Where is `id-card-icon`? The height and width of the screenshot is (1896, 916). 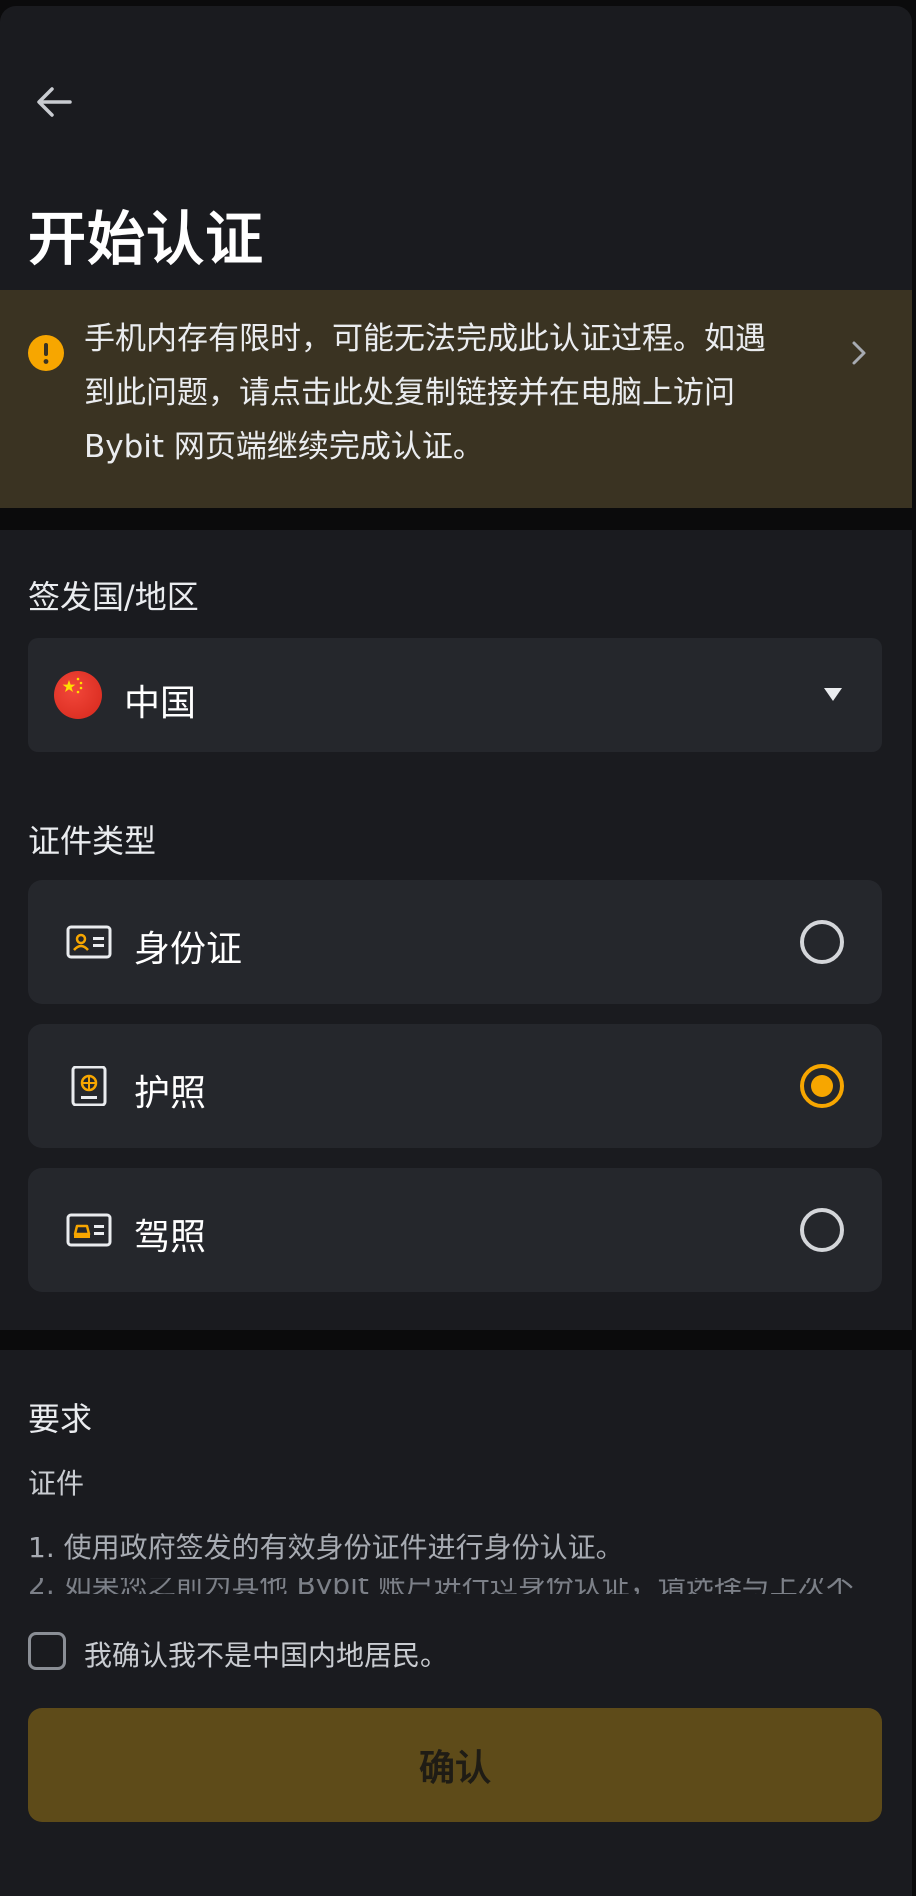 id-card-icon is located at coordinates (89, 942).